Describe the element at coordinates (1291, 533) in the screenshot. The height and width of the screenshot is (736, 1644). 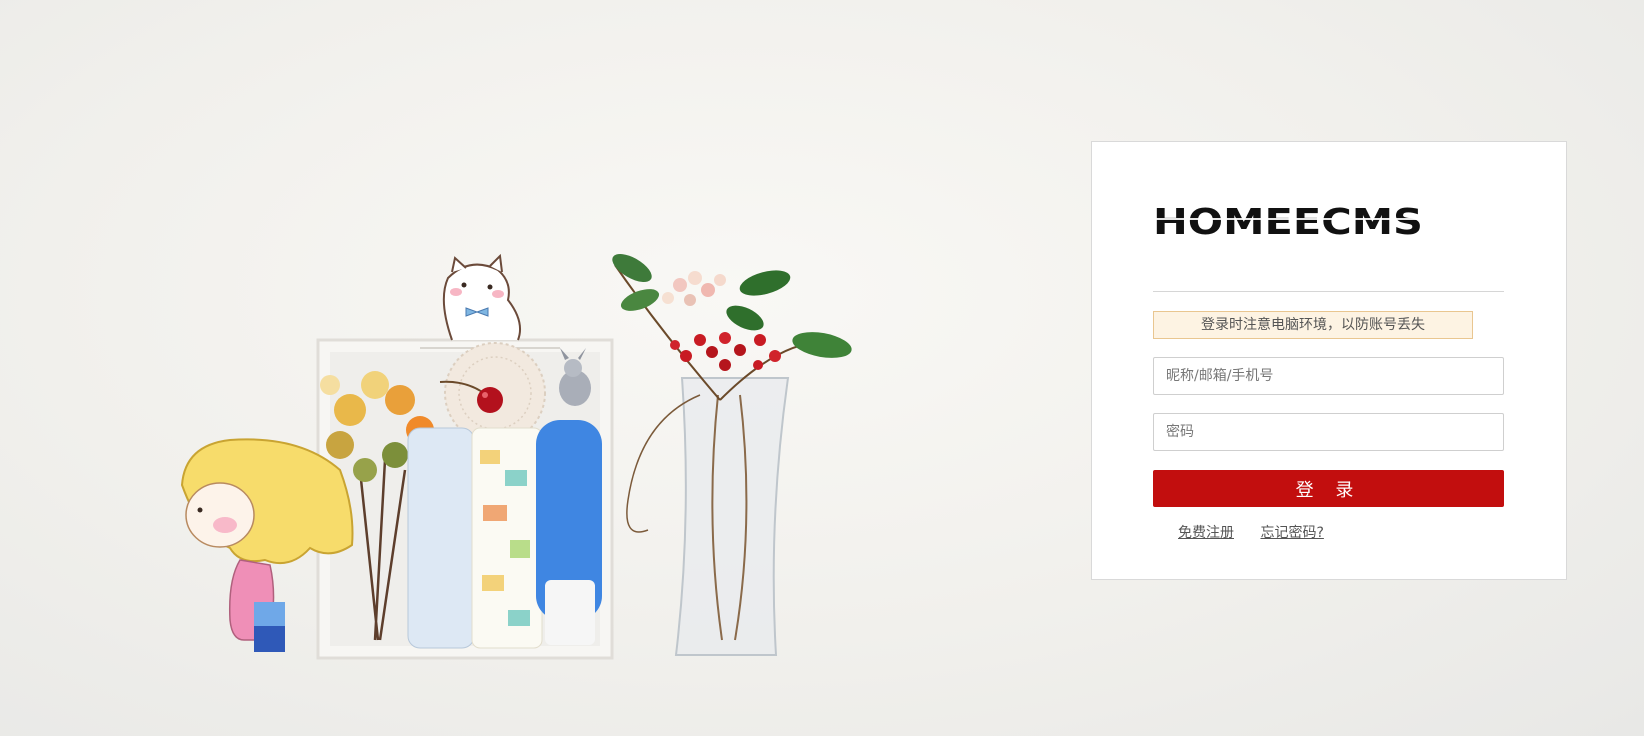
I see `forgot-password-link: 忘记密码?` at that location.